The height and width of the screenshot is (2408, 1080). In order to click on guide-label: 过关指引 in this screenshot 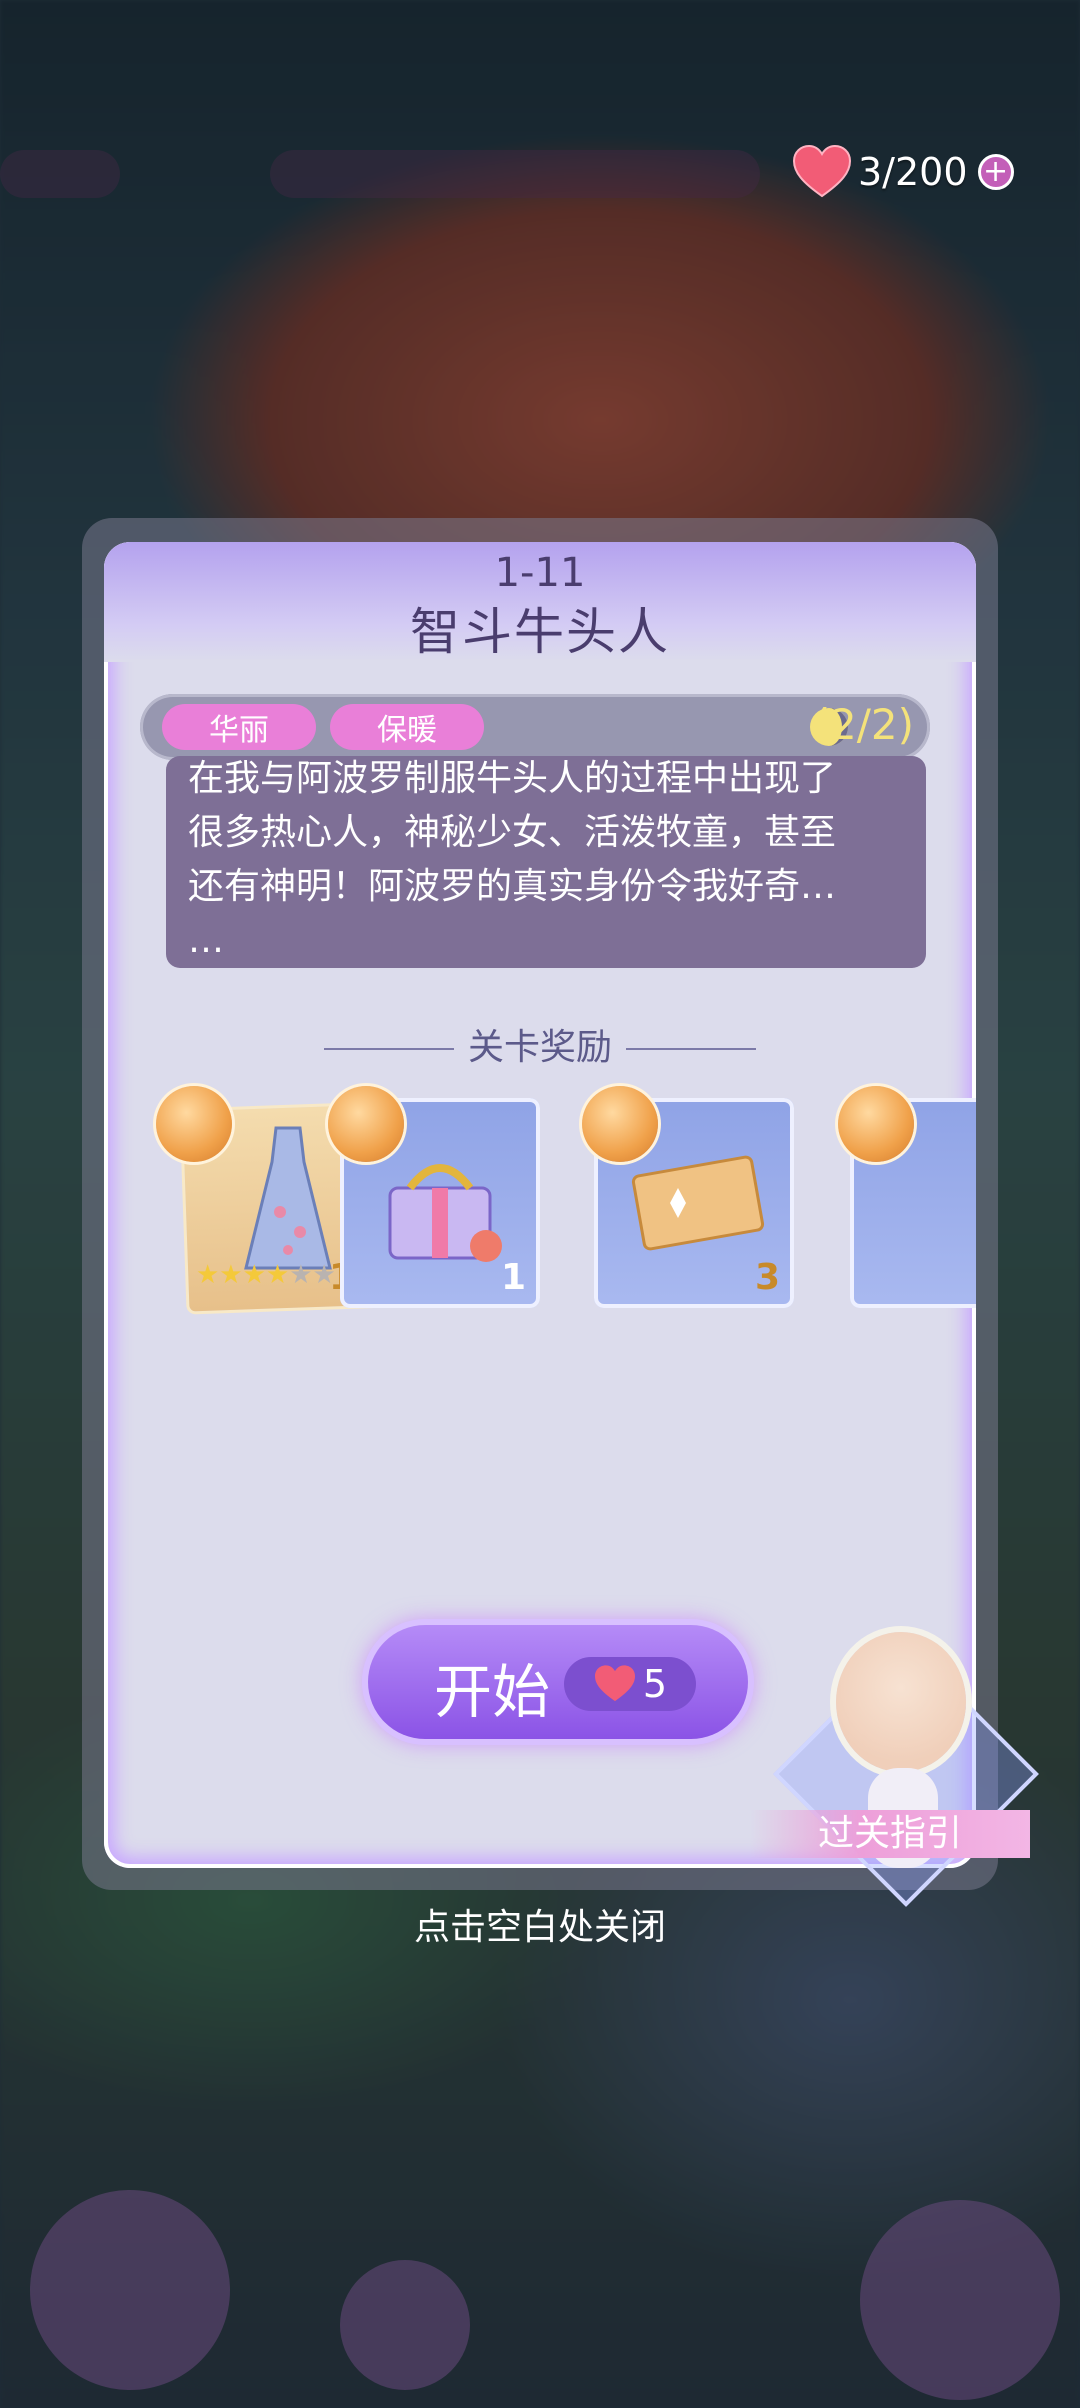, I will do `click(890, 1834)`.